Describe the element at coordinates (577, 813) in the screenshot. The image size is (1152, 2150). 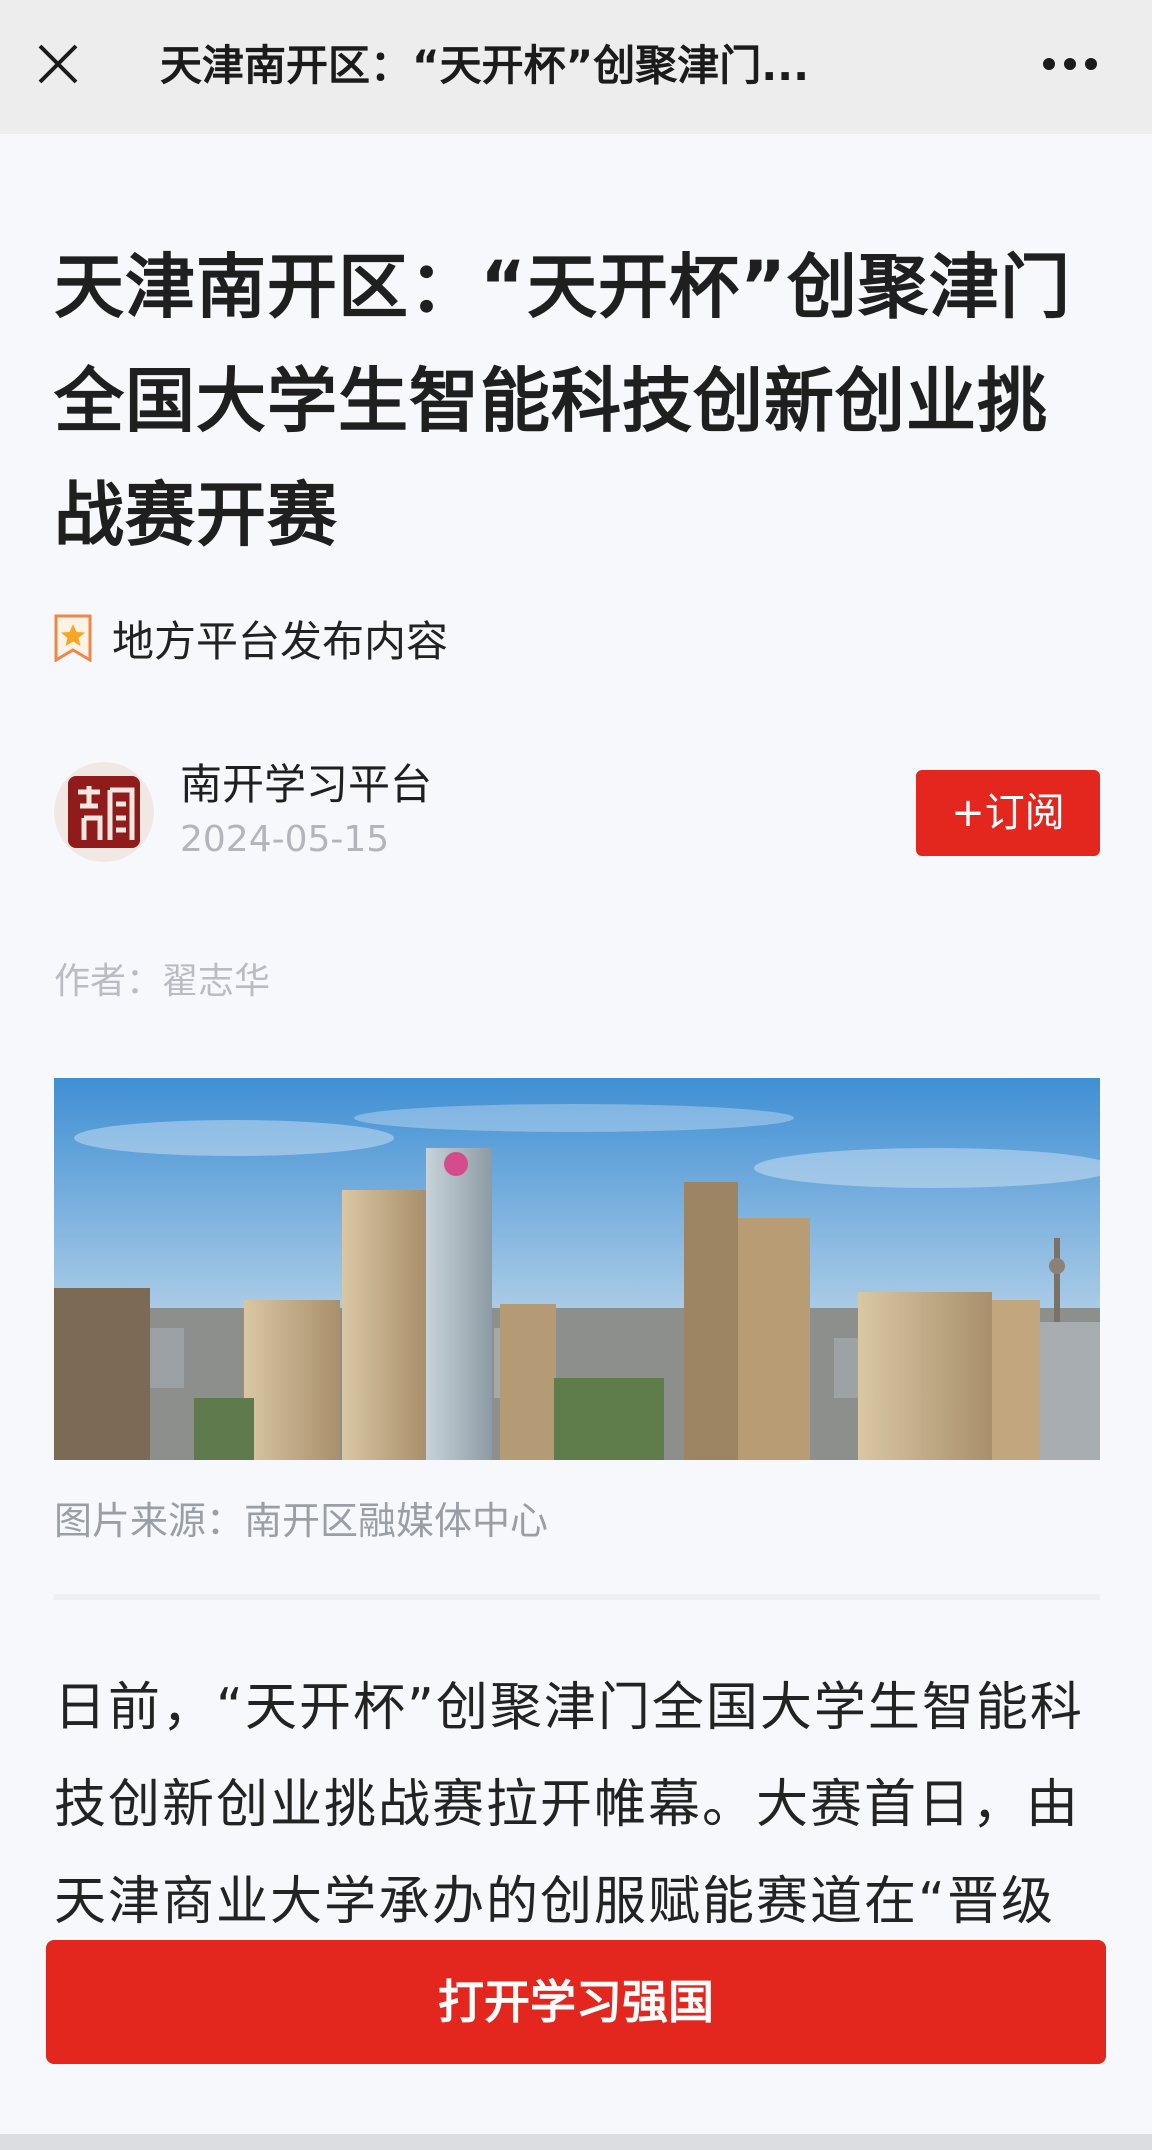
I see `publisher-row: 南开学习平台 2024-05-15 +订阅` at that location.